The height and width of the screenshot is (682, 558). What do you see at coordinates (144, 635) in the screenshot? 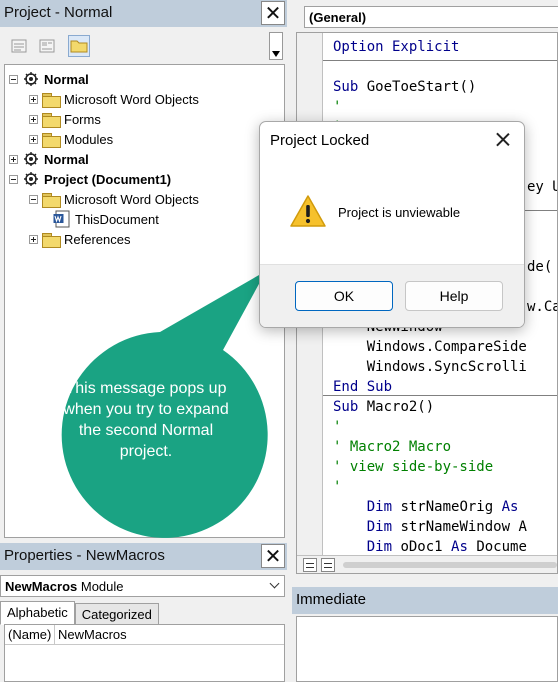
I see `property-row: (Name) NewMacros` at bounding box center [144, 635].